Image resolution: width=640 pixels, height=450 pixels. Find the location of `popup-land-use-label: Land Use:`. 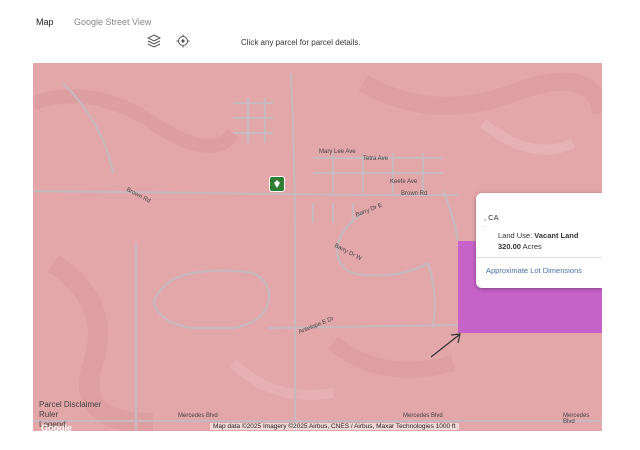

popup-land-use-label: Land Use: is located at coordinates (516, 235).